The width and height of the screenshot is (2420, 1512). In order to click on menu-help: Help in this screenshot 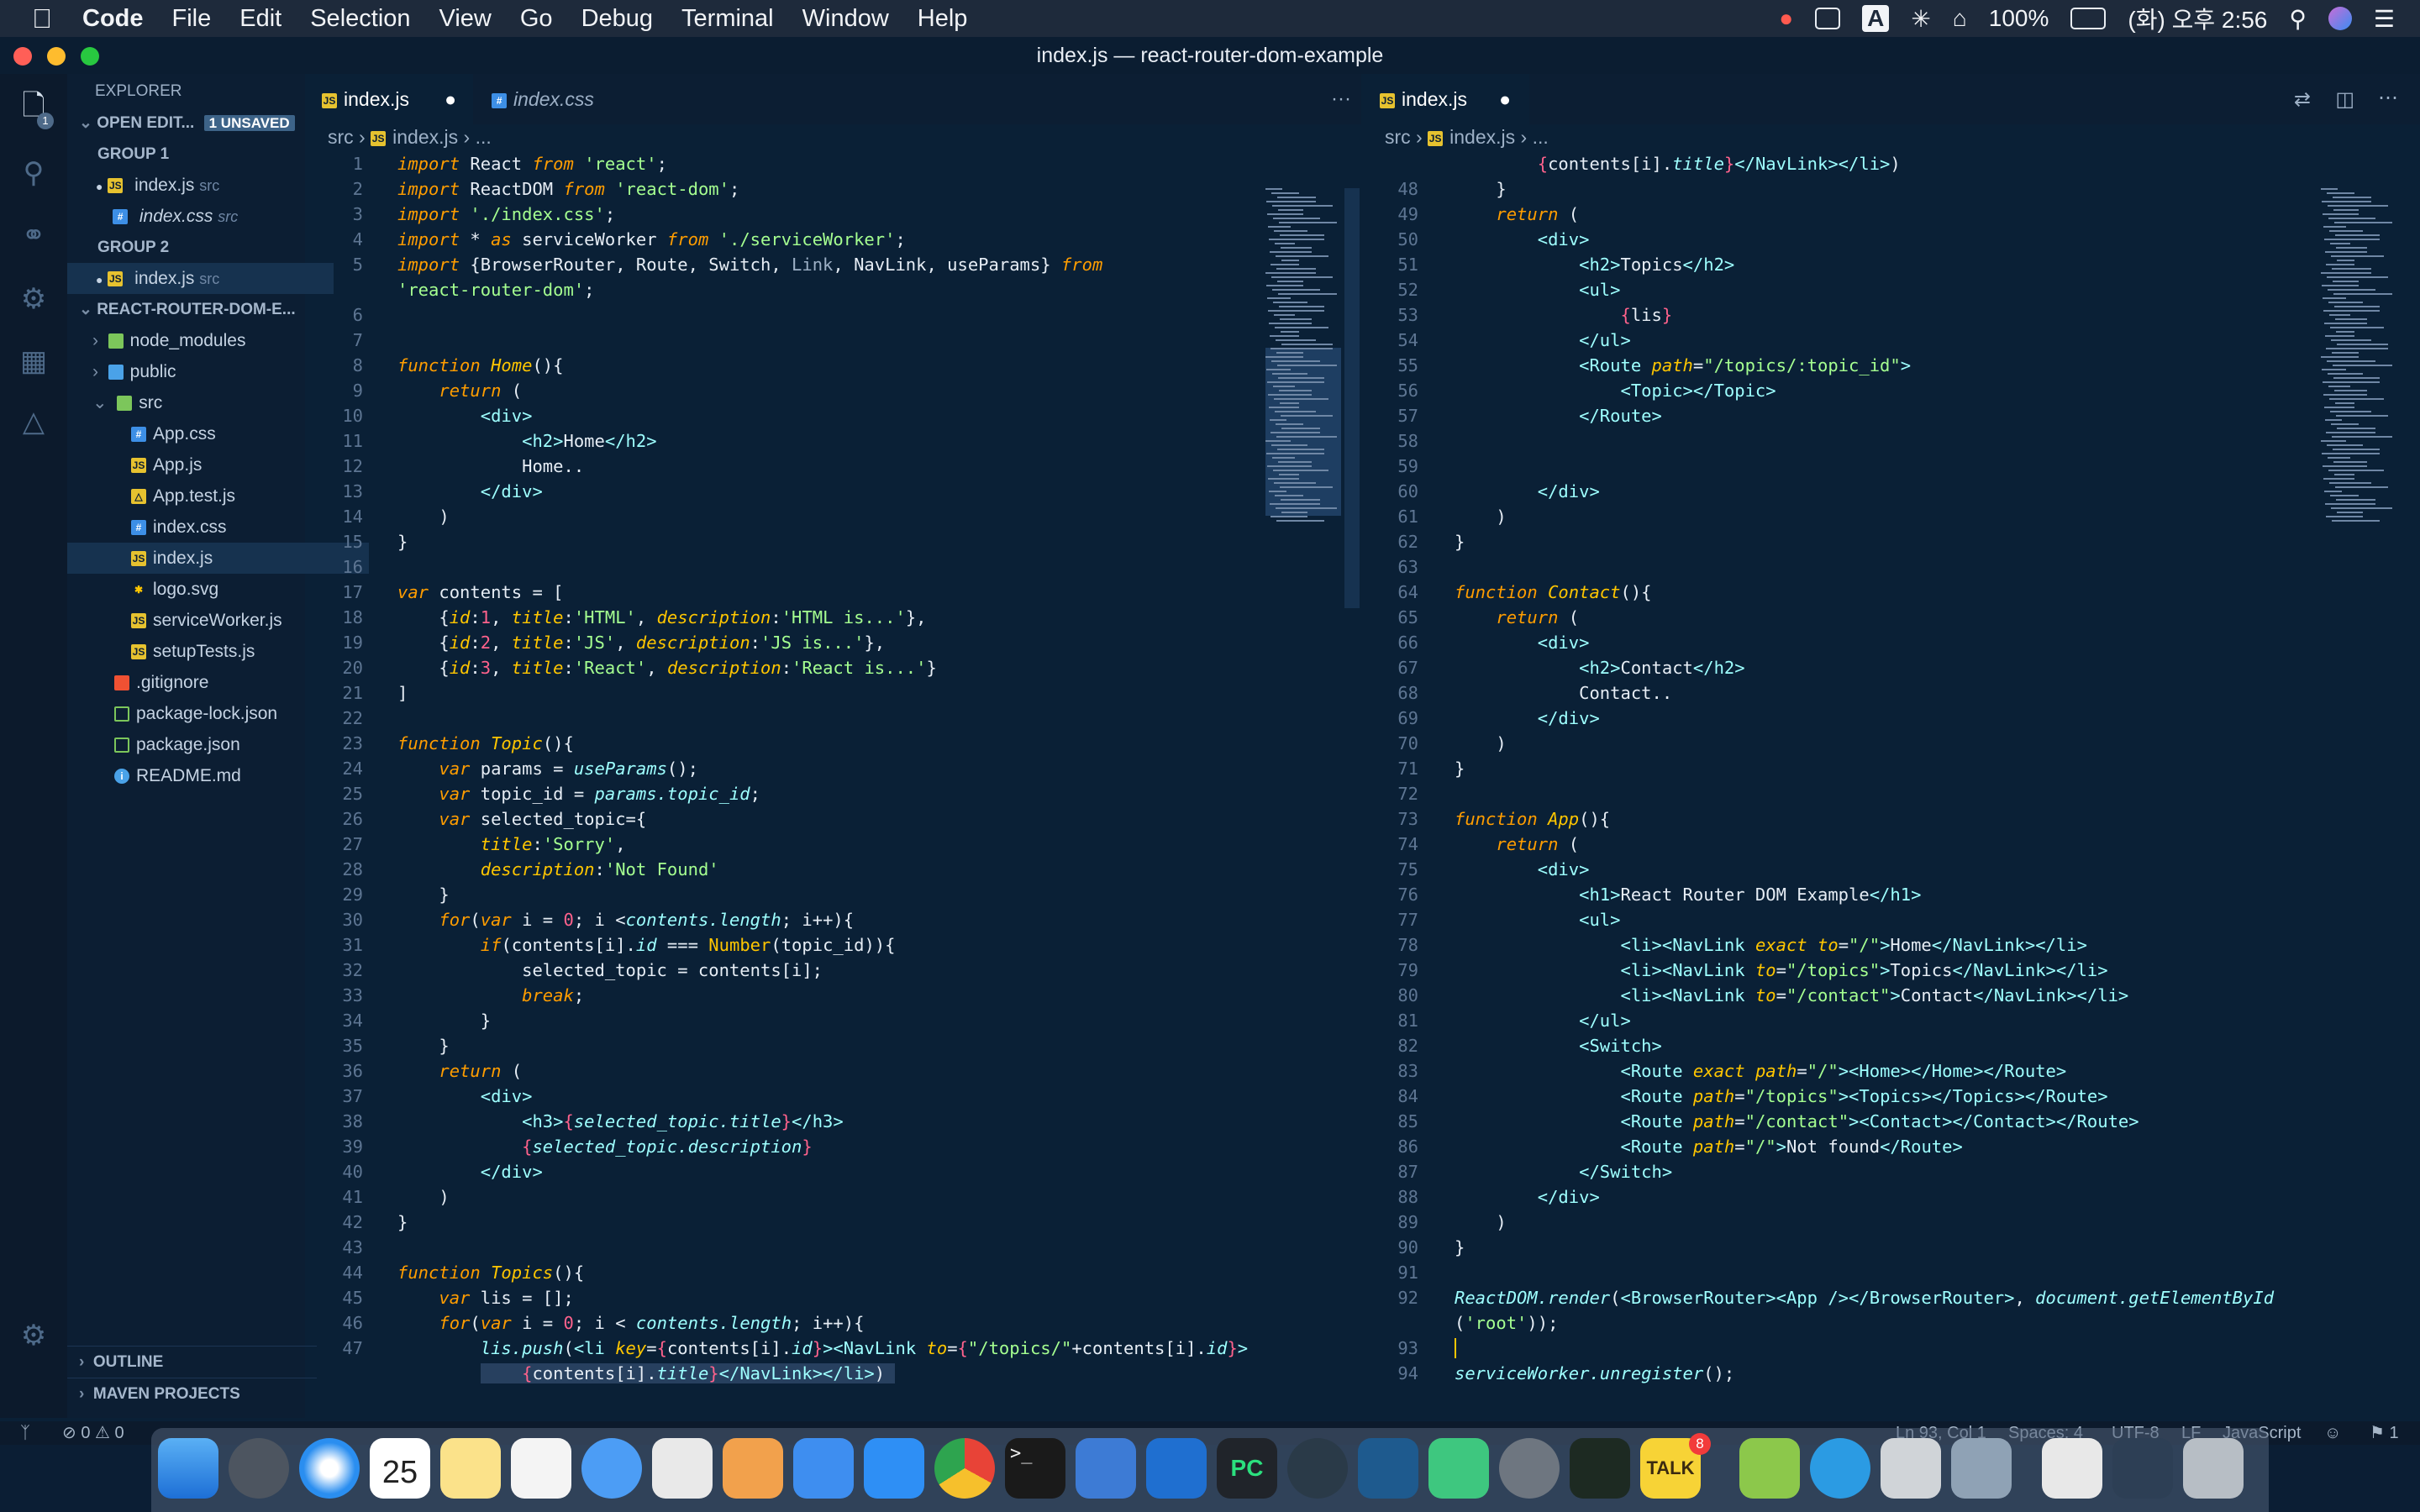, I will do `click(943, 19)`.